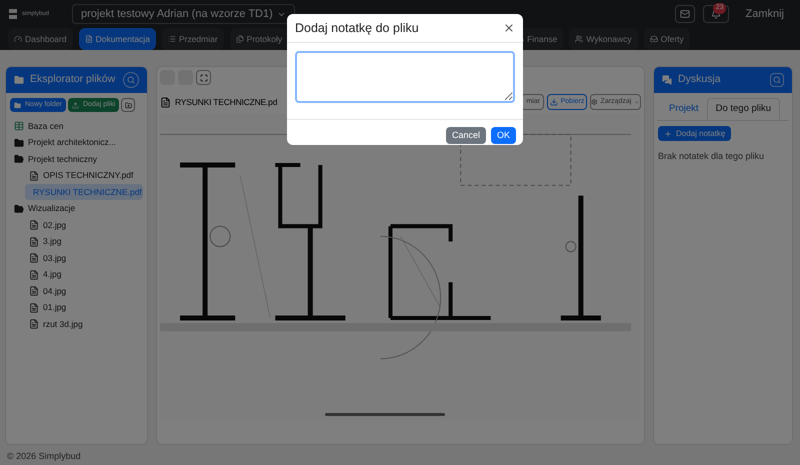 Image resolution: width=800 pixels, height=465 pixels. What do you see at coordinates (75, 105) in the screenshot?
I see `upload-icon` at bounding box center [75, 105].